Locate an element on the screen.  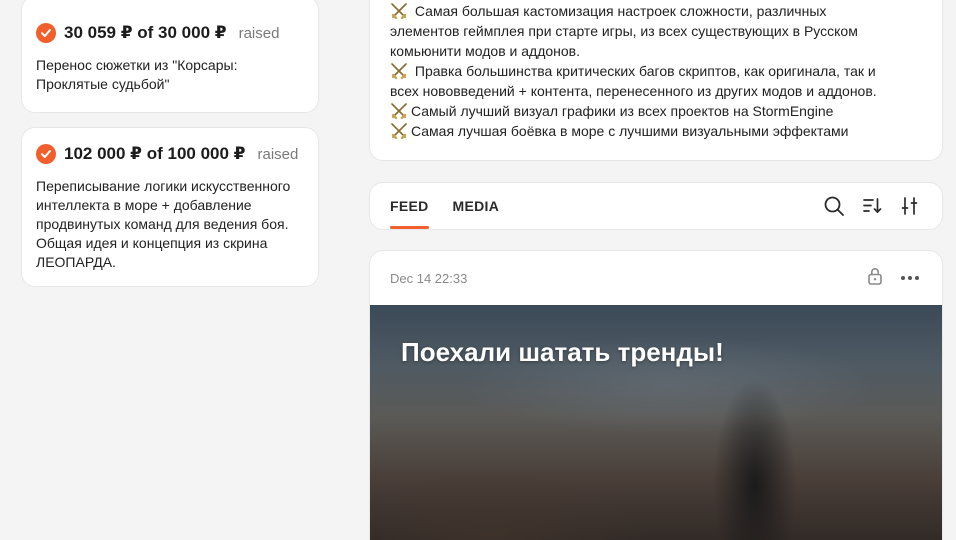
lock-icon is located at coordinates (875, 278).